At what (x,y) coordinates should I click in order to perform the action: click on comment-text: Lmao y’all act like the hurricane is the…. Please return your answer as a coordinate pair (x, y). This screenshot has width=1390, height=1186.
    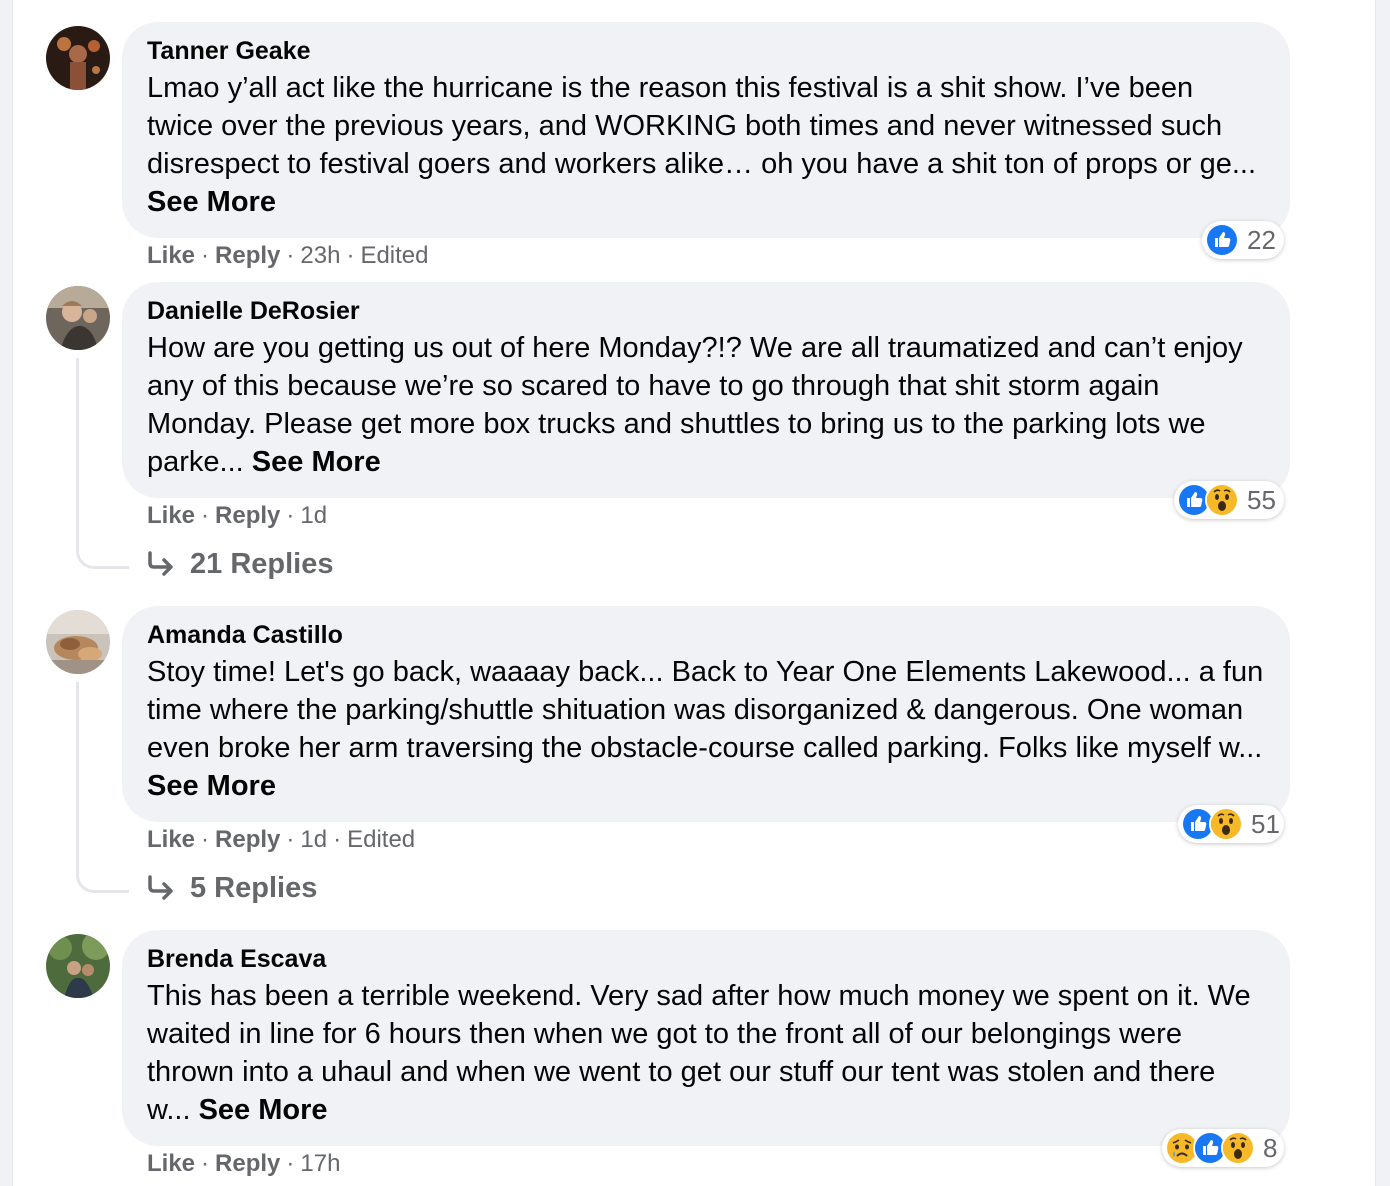
    Looking at the image, I should click on (705, 145).